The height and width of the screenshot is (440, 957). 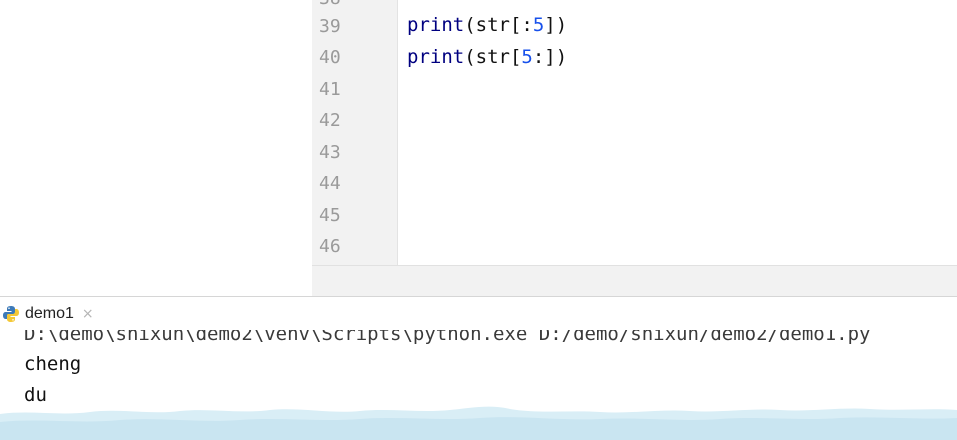 I want to click on editor-bottom-strip, so click(x=634, y=280).